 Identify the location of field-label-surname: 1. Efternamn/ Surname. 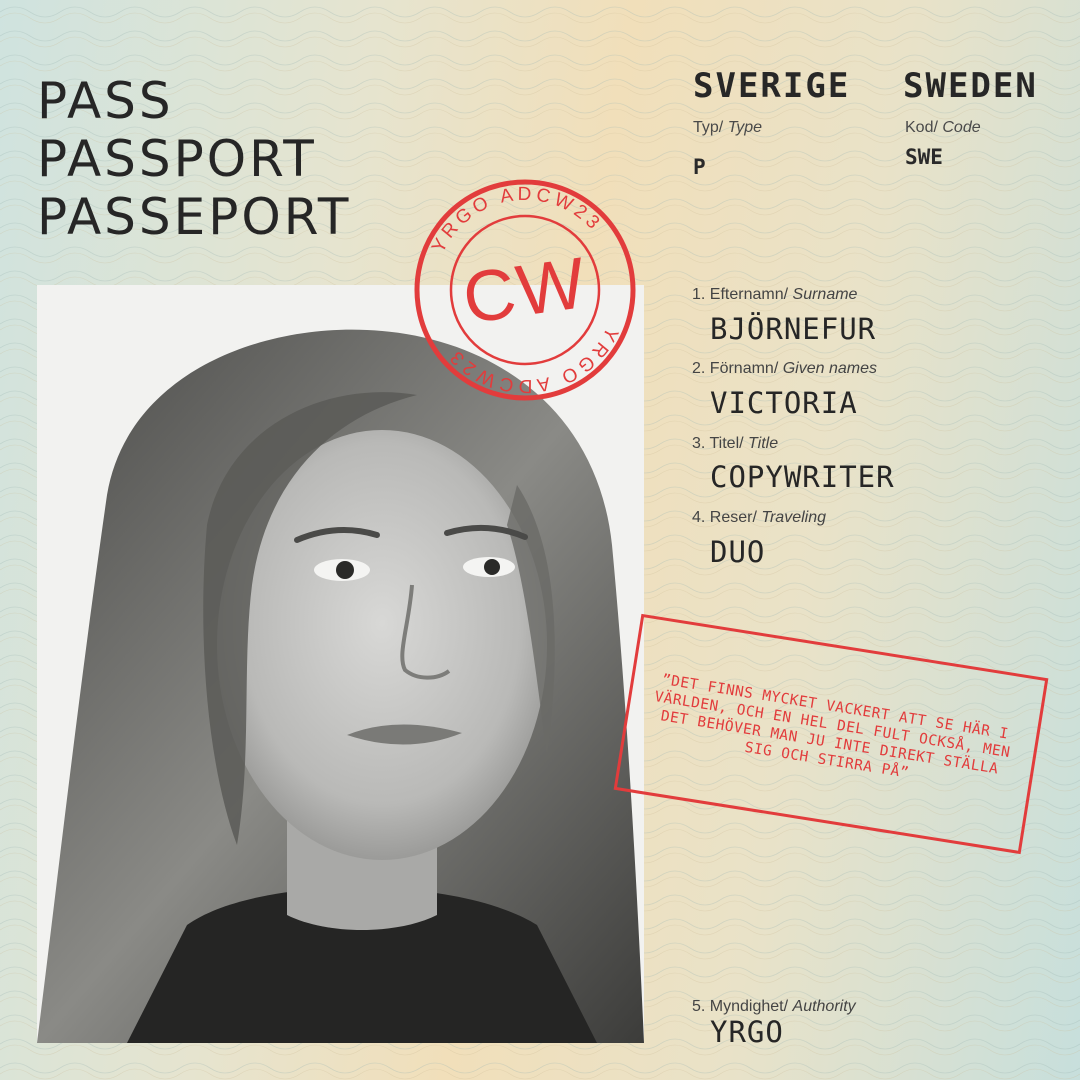
(774, 295).